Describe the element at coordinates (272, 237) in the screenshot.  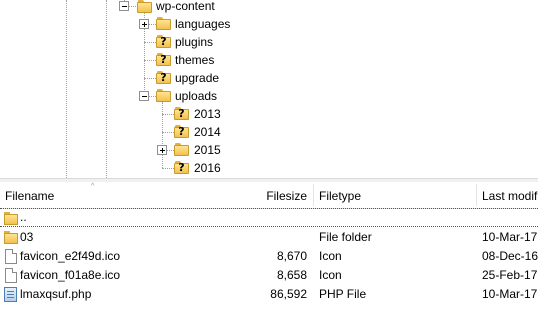
I see `file-size` at that location.